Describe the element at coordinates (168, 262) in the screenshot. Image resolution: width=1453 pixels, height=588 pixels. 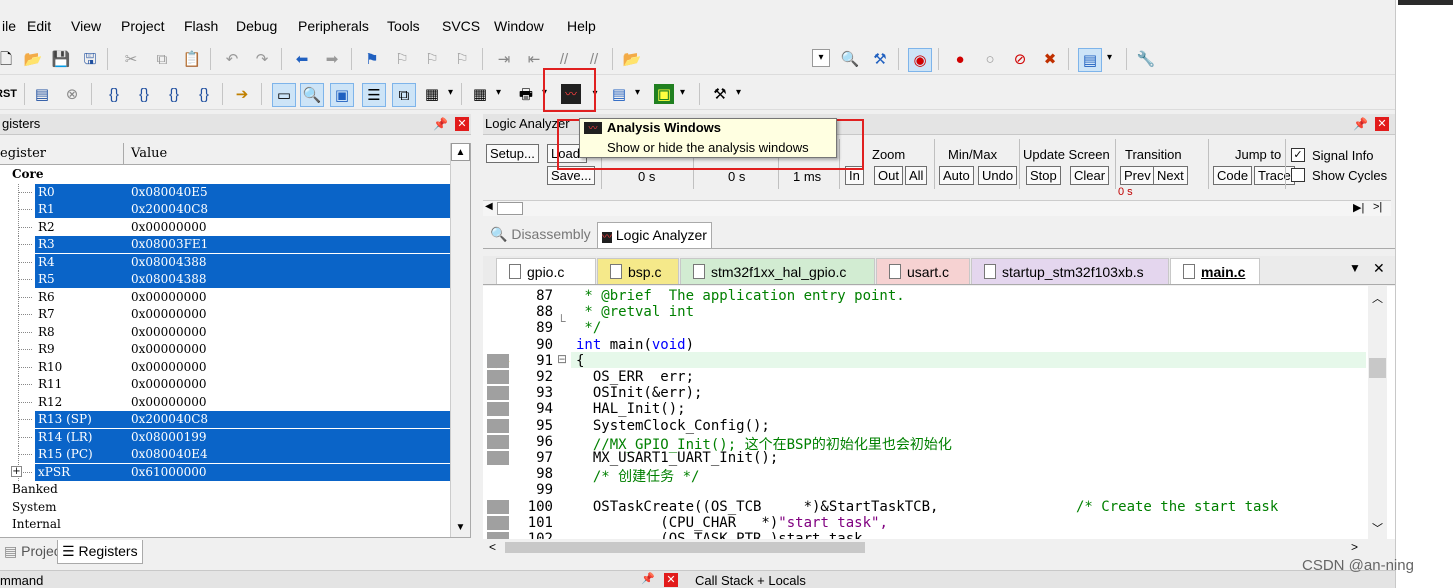
I see `register-value: 0x08004388` at that location.